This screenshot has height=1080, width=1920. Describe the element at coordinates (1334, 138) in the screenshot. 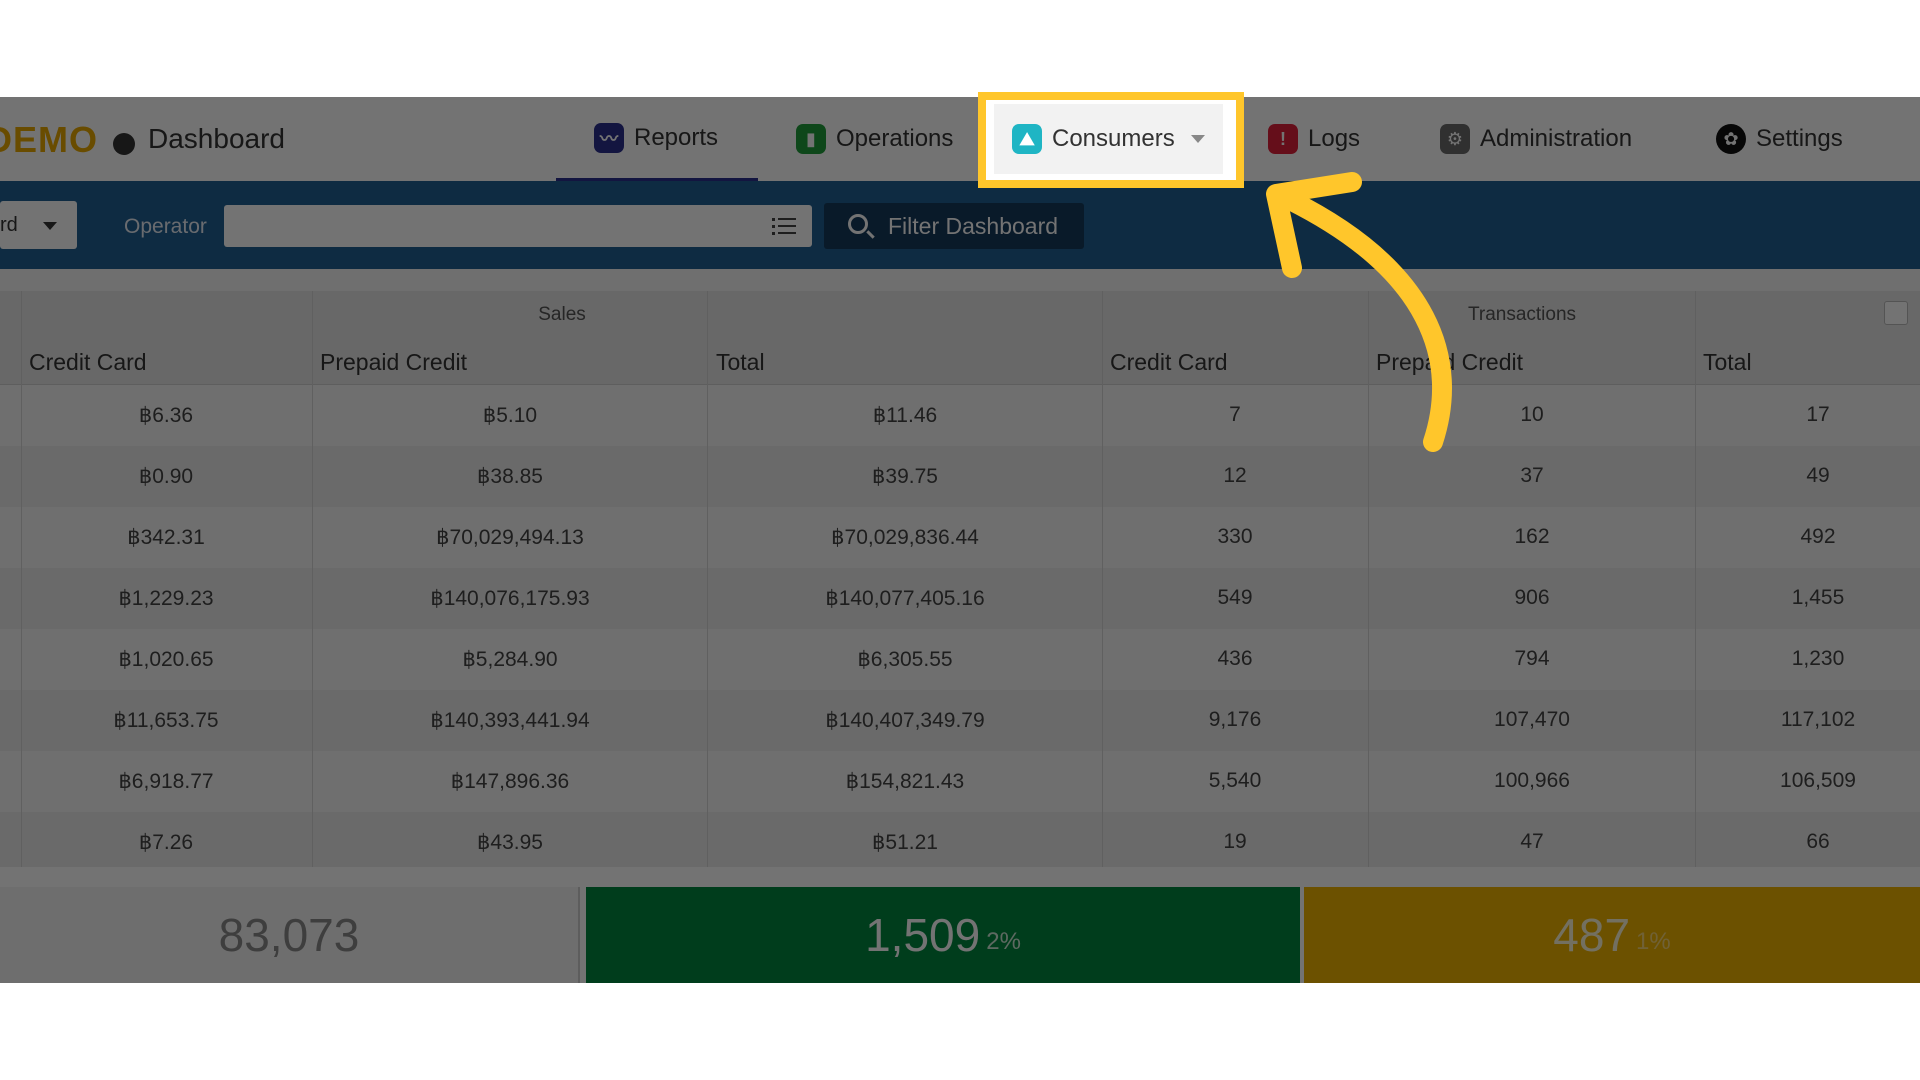

I see `nav-logs-label: Logs` at that location.